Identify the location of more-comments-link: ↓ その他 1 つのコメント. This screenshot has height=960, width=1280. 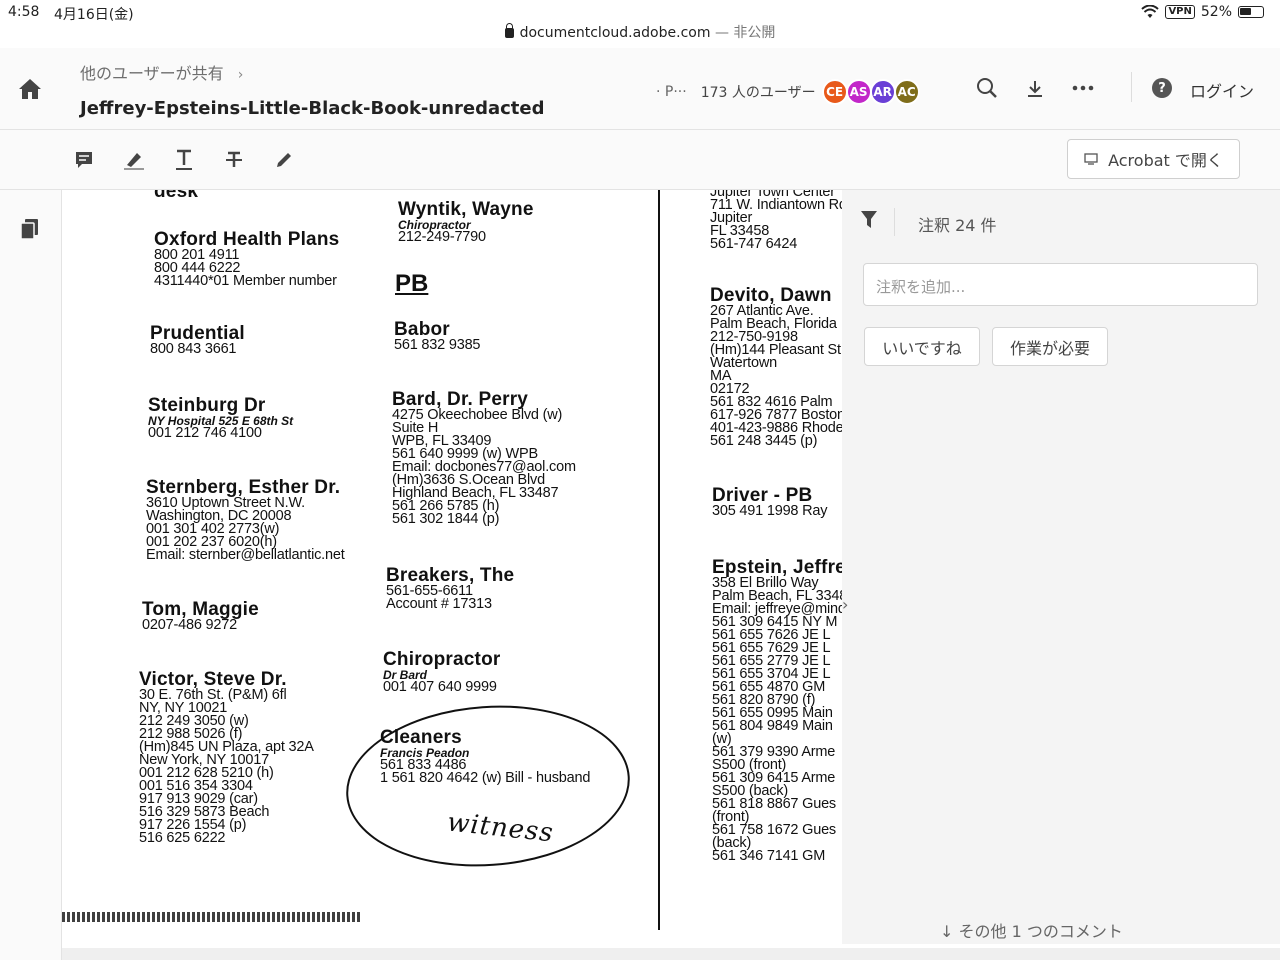
(1031, 930).